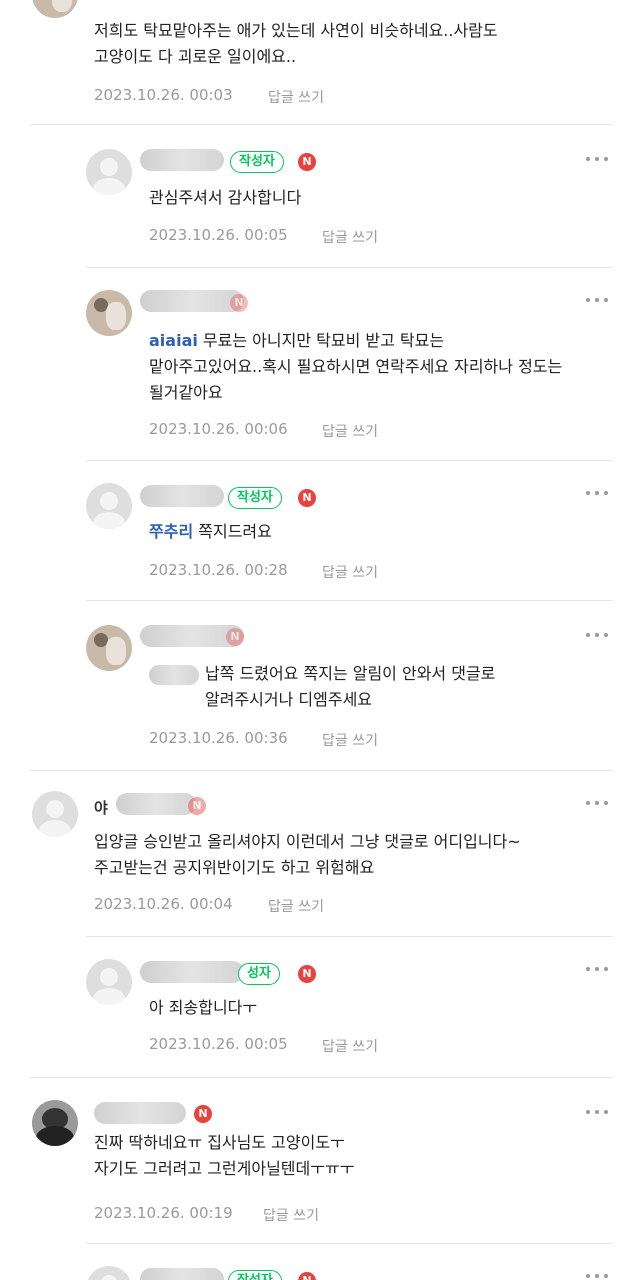  Describe the element at coordinates (320, 1262) in the screenshot. I see `reply-item: 작성자 N` at that location.